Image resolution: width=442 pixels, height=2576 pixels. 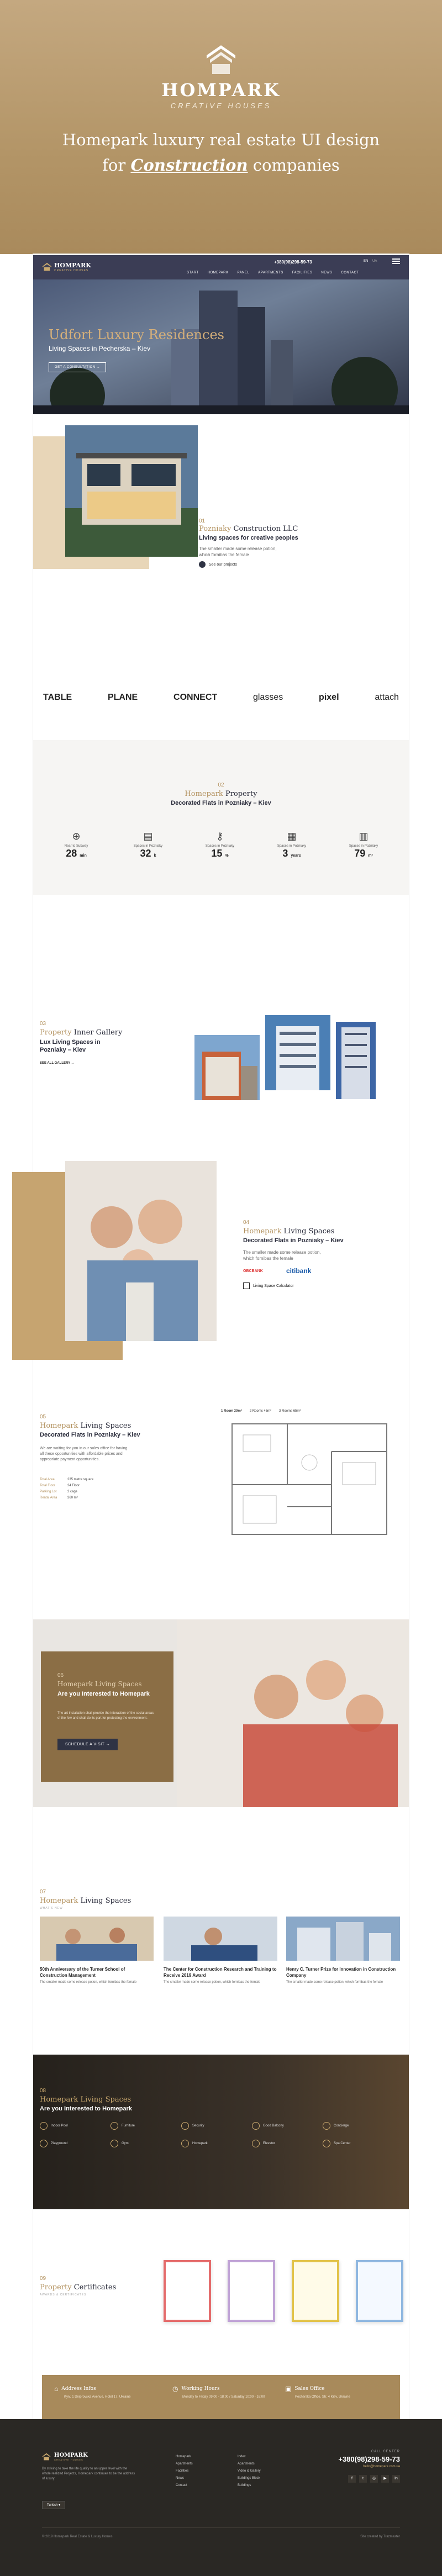 What do you see at coordinates (221, 59) in the screenshot?
I see `house-logo-icon` at bounding box center [221, 59].